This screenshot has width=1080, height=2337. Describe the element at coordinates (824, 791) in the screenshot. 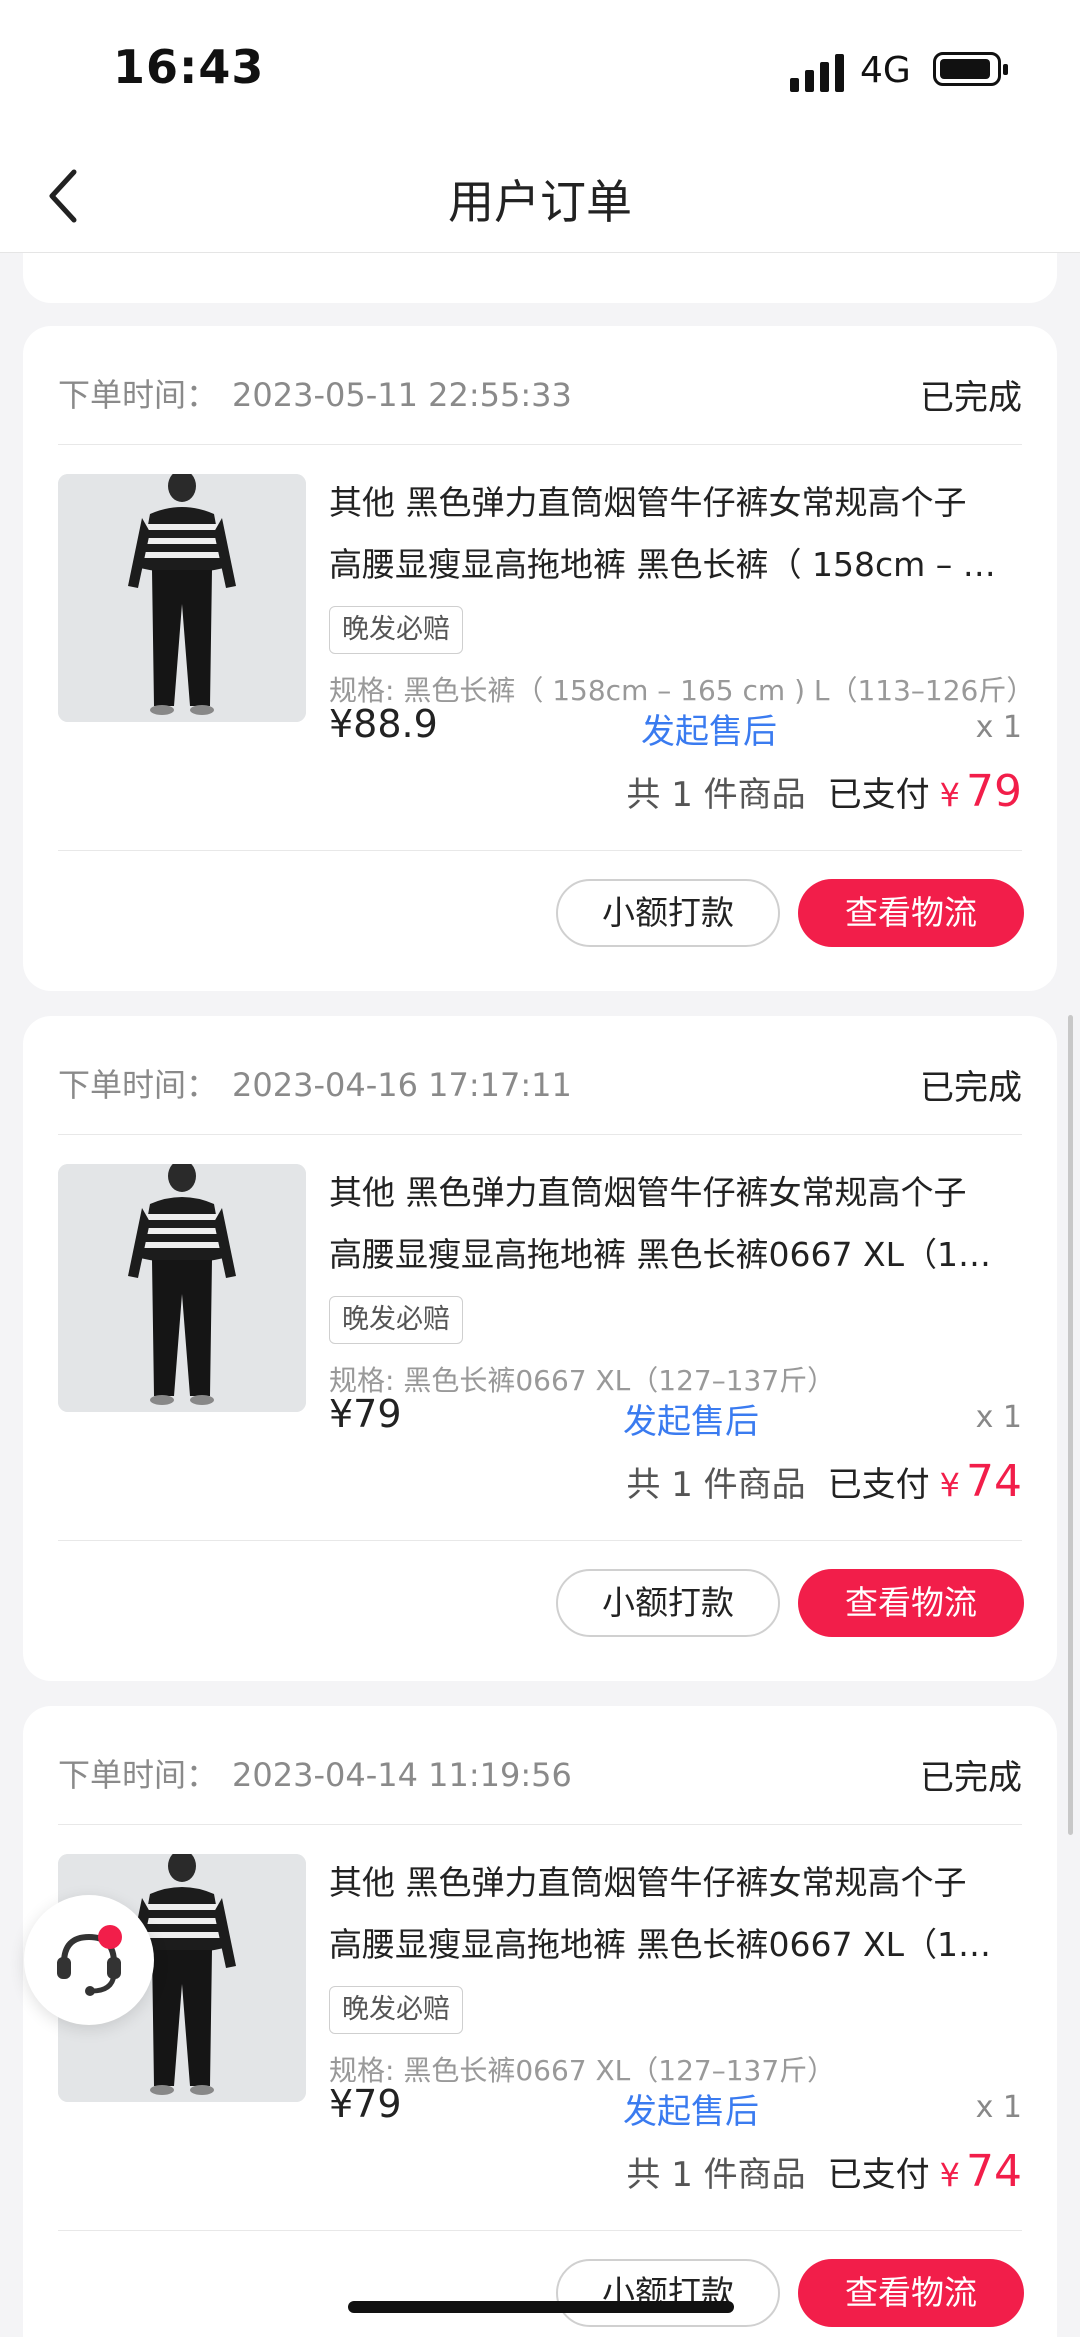

I see `order-summary: 共 1 件商品 已支付 ¥79` at that location.